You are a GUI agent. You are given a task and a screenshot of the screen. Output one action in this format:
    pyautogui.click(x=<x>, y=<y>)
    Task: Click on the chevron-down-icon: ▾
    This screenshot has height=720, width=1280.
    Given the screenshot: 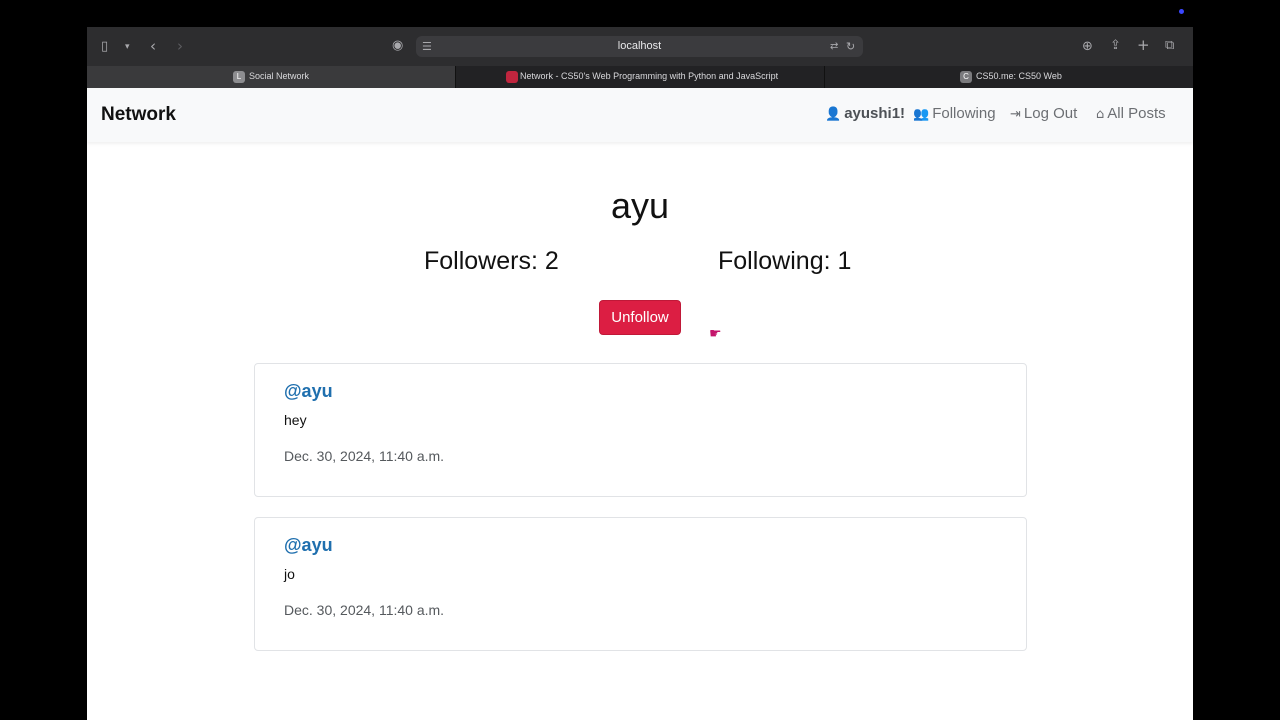 What is the action you would take?
    pyautogui.click(x=127, y=47)
    